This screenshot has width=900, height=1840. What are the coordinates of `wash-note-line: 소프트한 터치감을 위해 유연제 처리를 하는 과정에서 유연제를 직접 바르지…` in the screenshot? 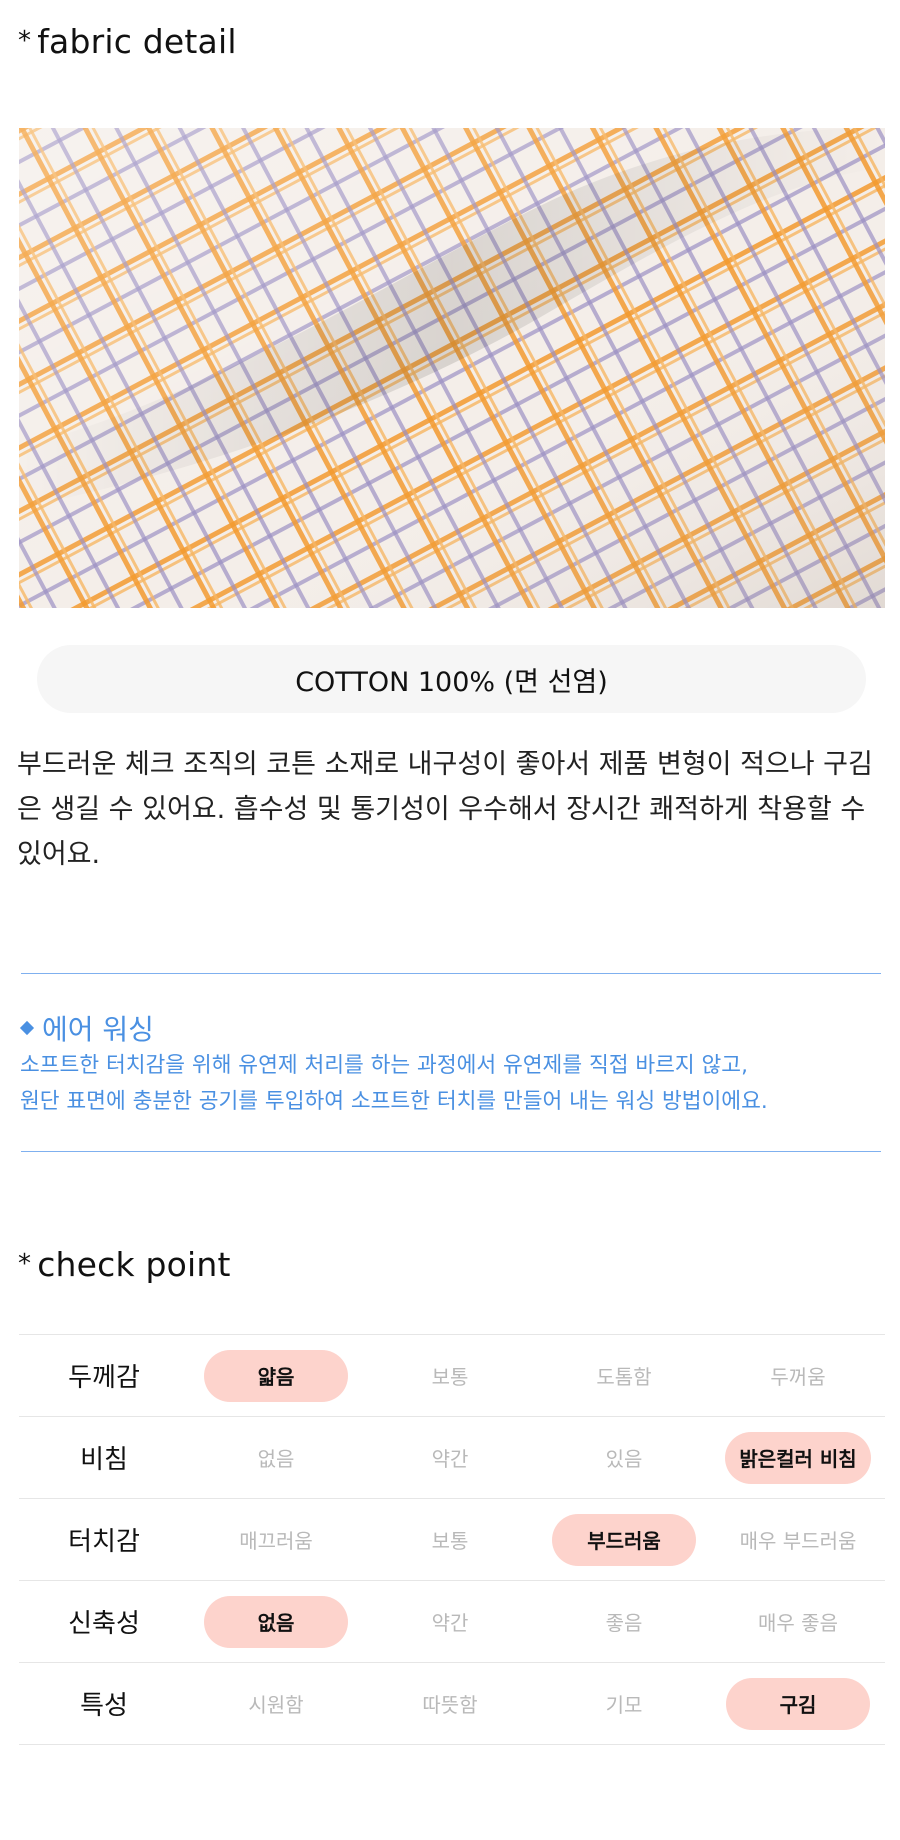 It's located at (384, 1065).